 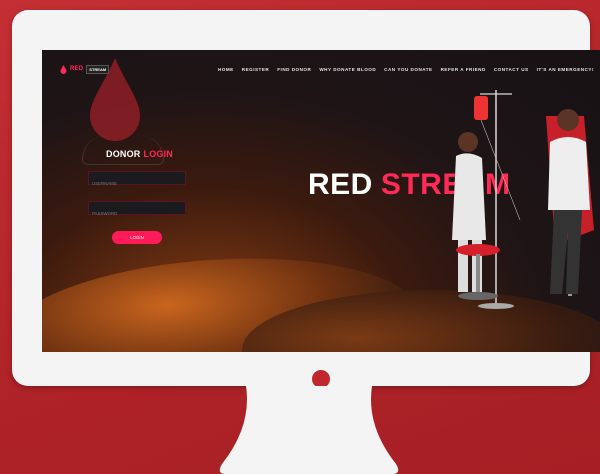 What do you see at coordinates (85, 69) in the screenshot?
I see `site-logo: RED STREAM` at bounding box center [85, 69].